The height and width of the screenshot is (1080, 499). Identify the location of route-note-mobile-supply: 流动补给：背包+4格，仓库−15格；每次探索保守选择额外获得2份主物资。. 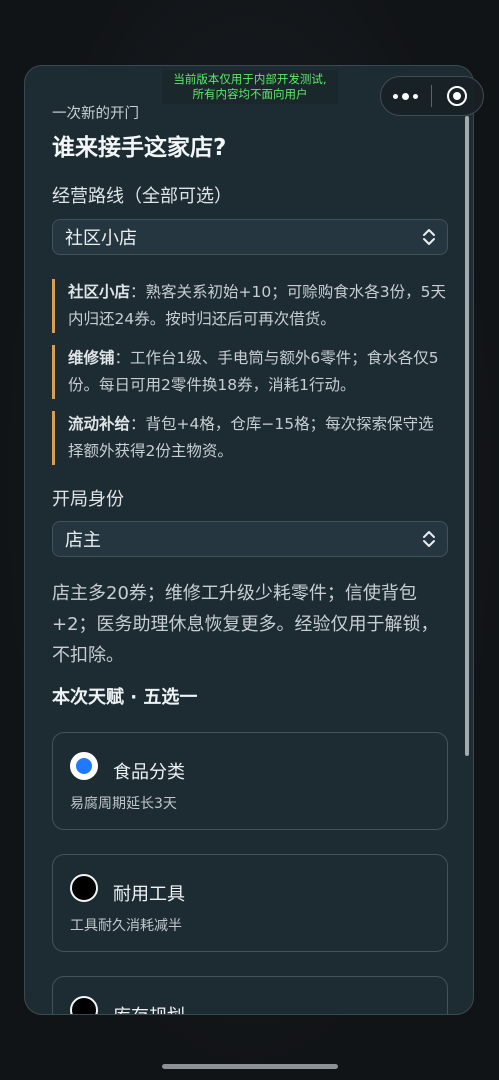
(250, 438).